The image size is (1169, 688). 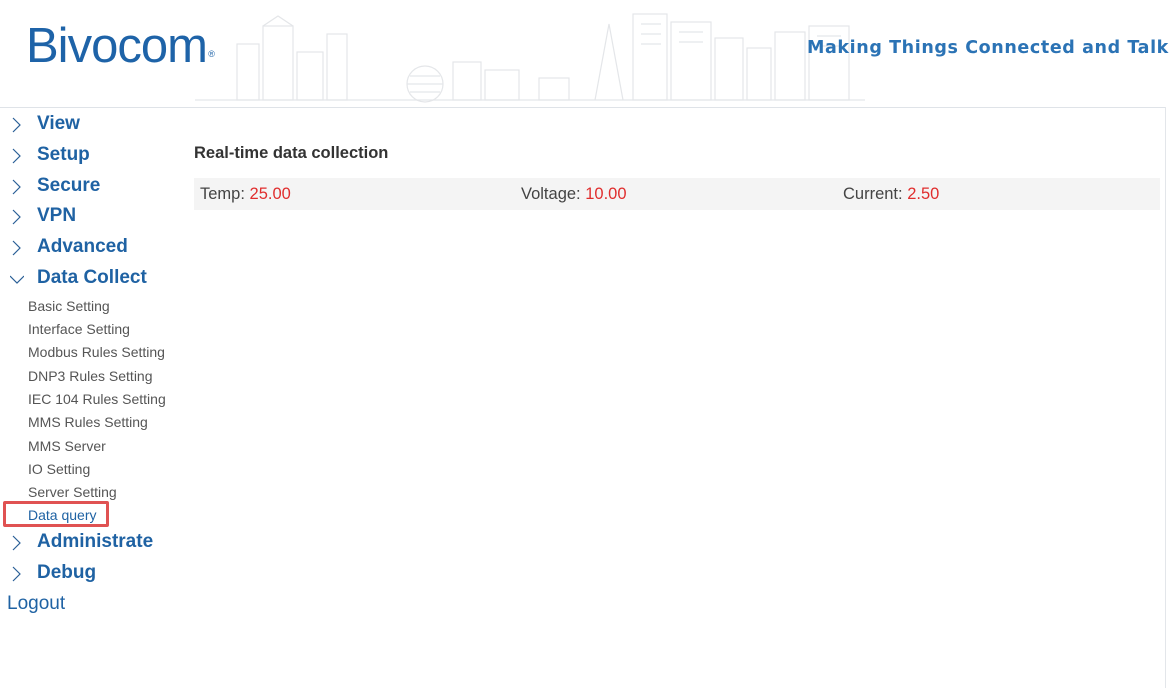 What do you see at coordinates (69, 185) in the screenshot?
I see `sidebar-item-label: Secure` at bounding box center [69, 185].